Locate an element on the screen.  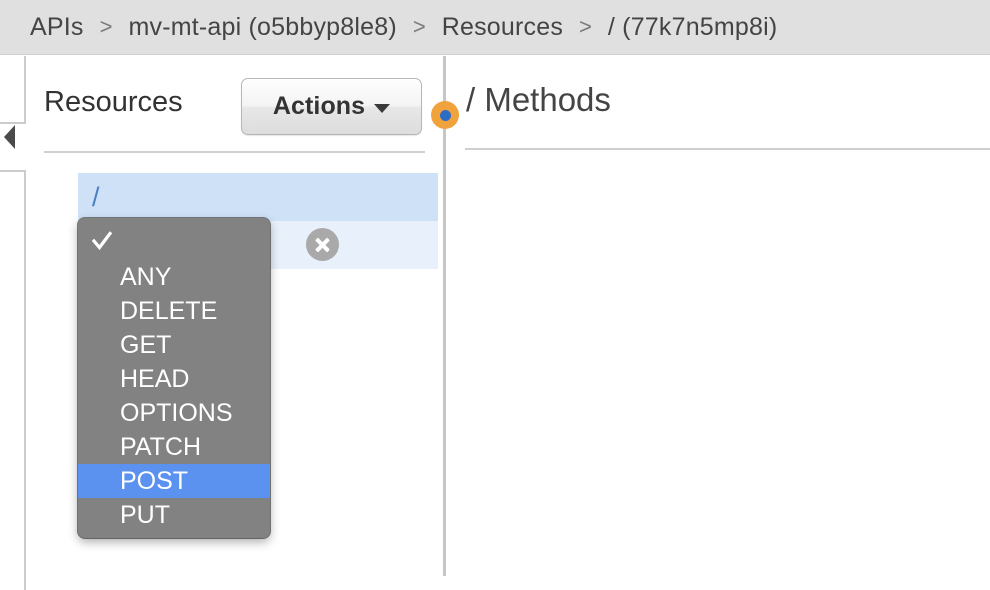
actions-button: Actions is located at coordinates (331, 106).